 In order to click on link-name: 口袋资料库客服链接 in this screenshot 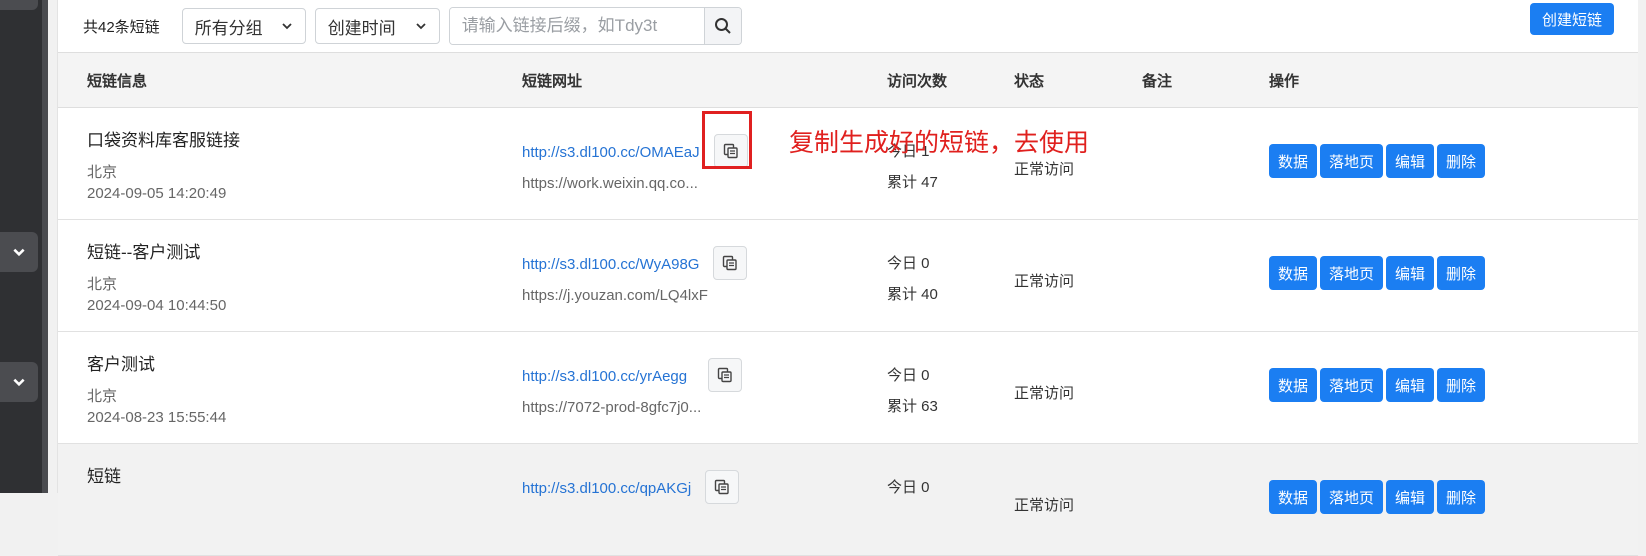, I will do `click(163, 140)`.